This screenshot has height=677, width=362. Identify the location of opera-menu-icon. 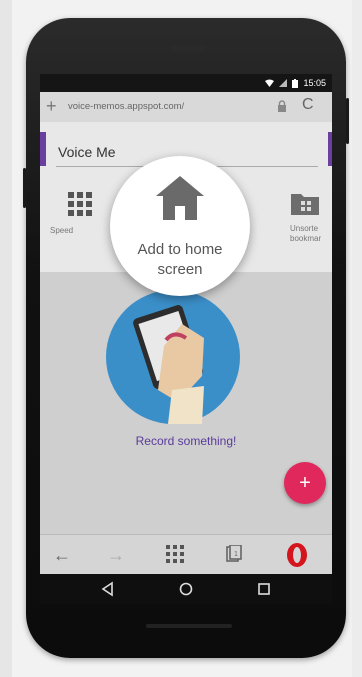
(297, 555).